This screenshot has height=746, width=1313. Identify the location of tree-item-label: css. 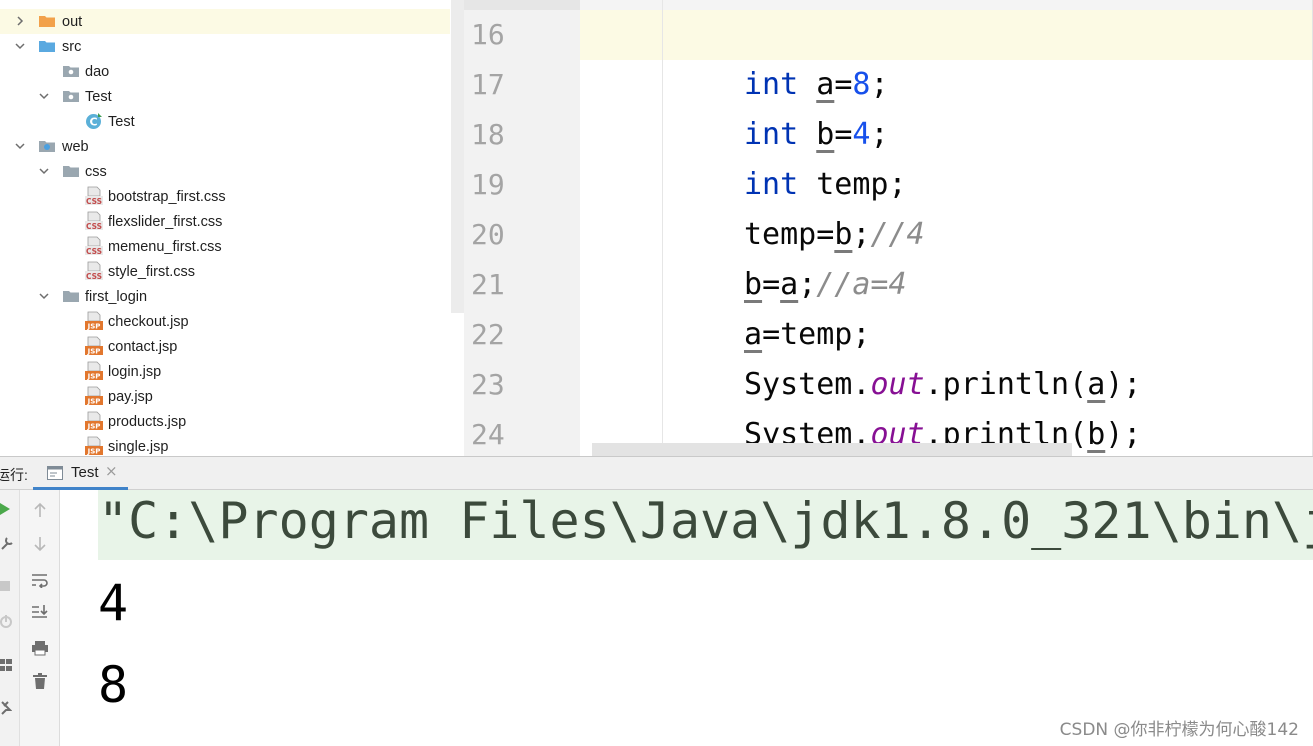
(96, 171).